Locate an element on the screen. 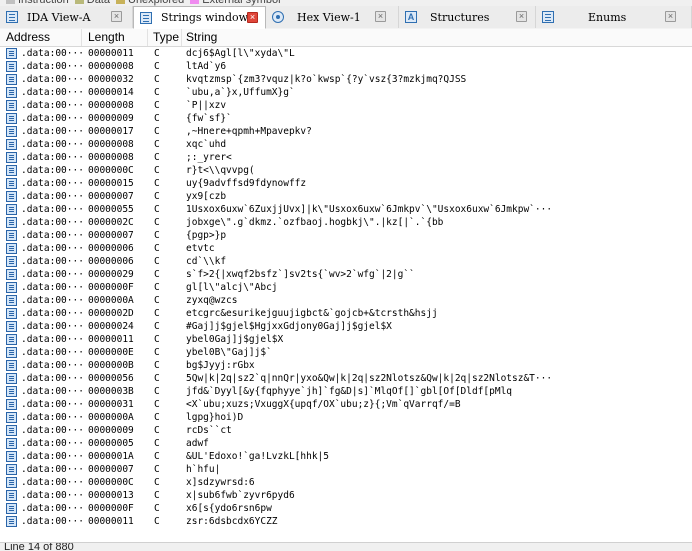 The width and height of the screenshot is (692, 551). string-cell: x6[s{ydo6rsn6pw is located at coordinates (229, 508).